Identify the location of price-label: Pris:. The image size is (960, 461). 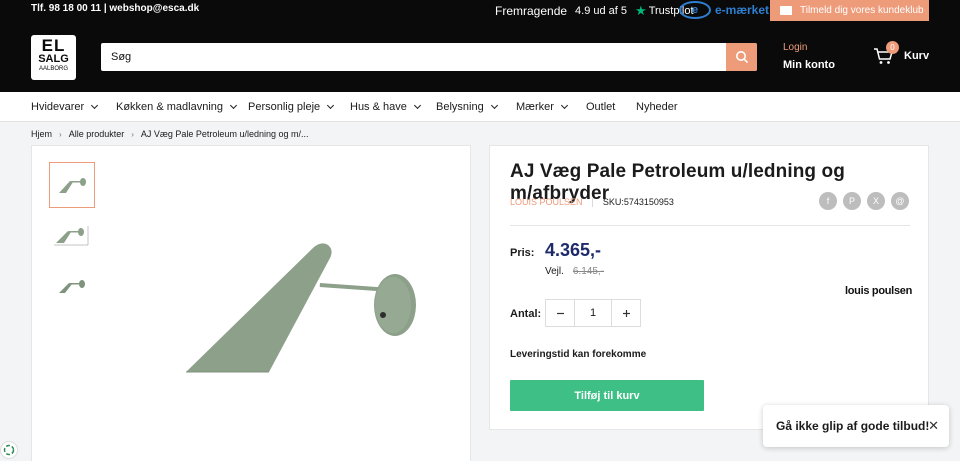
(522, 253).